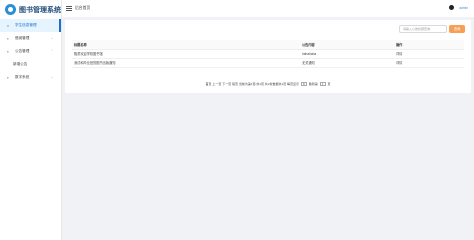  I want to click on app-logo: 图书管理系统, so click(30, 9).